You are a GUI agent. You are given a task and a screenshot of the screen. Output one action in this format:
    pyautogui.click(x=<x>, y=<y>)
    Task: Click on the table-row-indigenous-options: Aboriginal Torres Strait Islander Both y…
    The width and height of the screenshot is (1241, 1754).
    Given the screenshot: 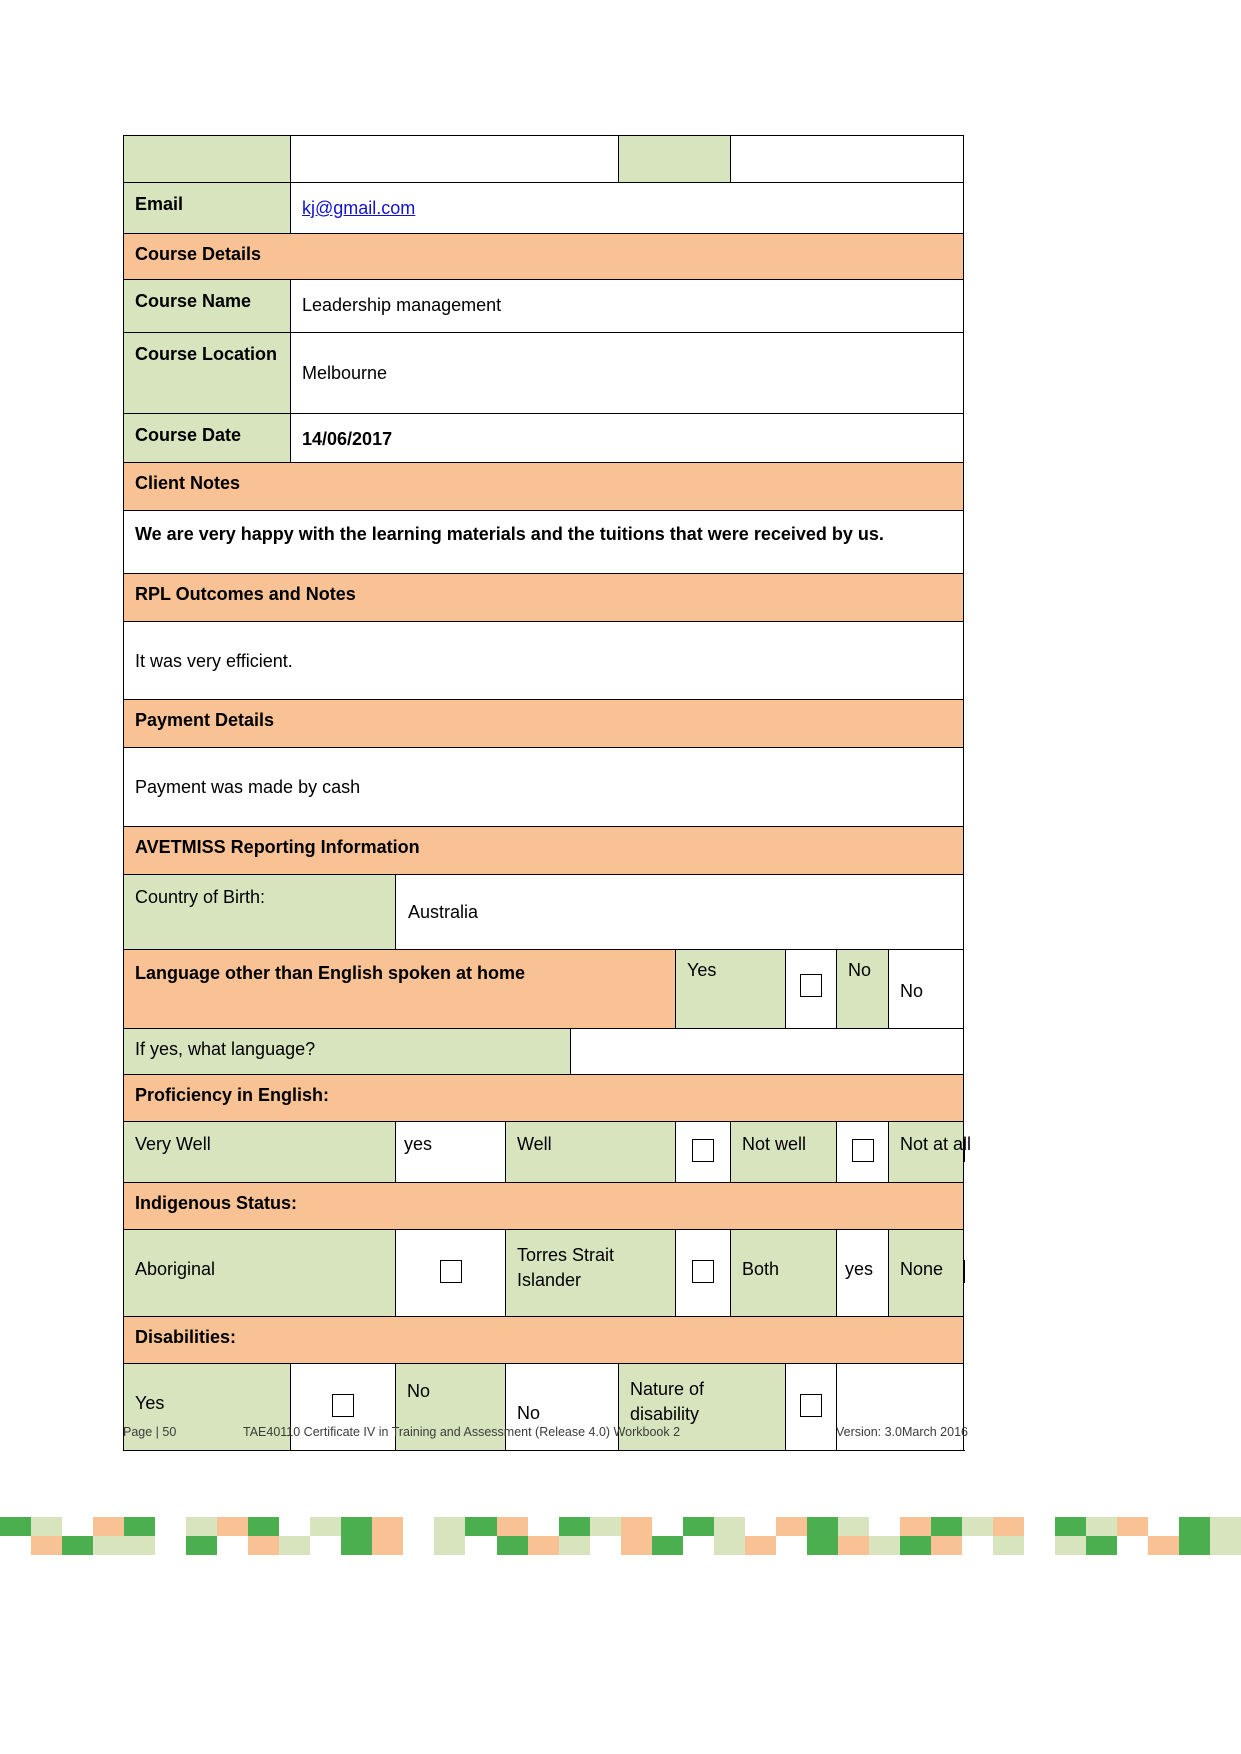 What is the action you would take?
    pyautogui.click(x=544, y=1272)
    